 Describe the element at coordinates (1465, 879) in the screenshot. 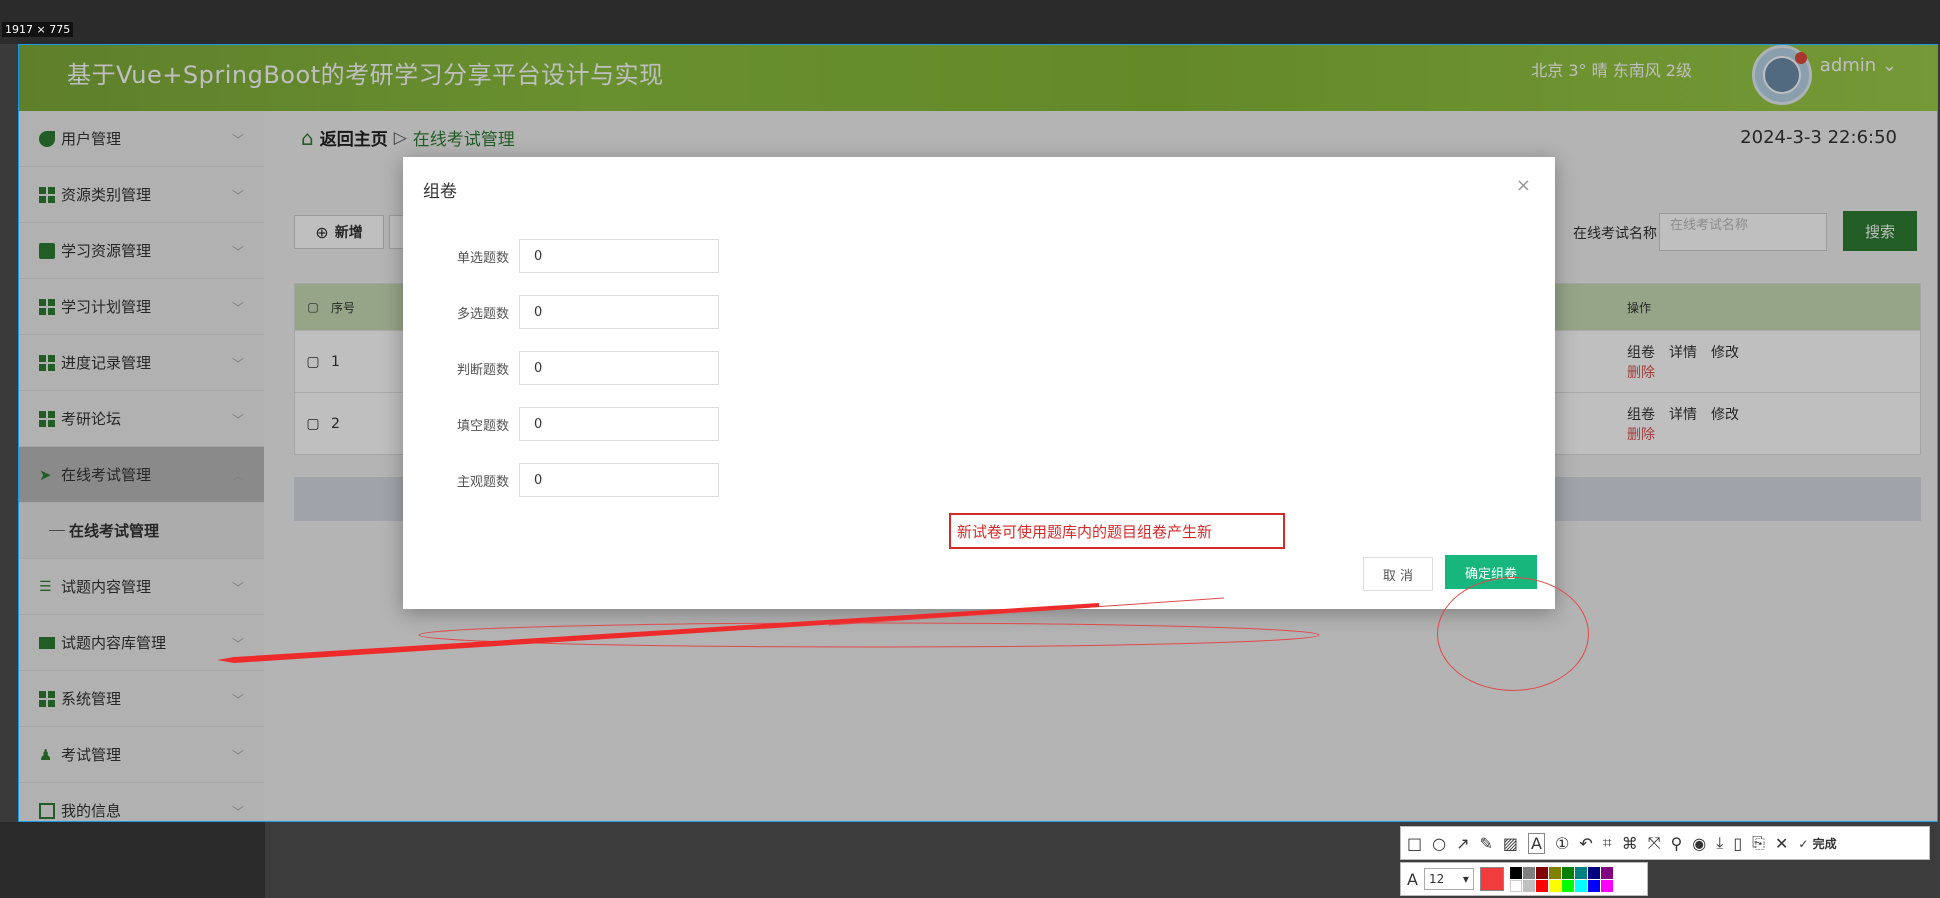

I see `chevron-down-icon: ▾` at that location.